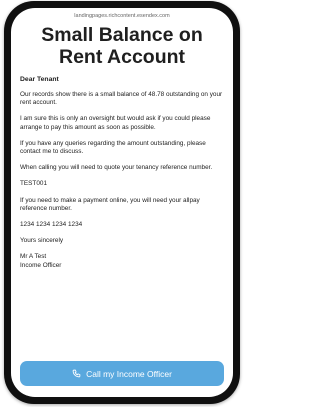 This screenshot has height=407, width=320. Describe the element at coordinates (33, 184) in the screenshot. I see `tenancy-reference-value: TEST001` at that location.